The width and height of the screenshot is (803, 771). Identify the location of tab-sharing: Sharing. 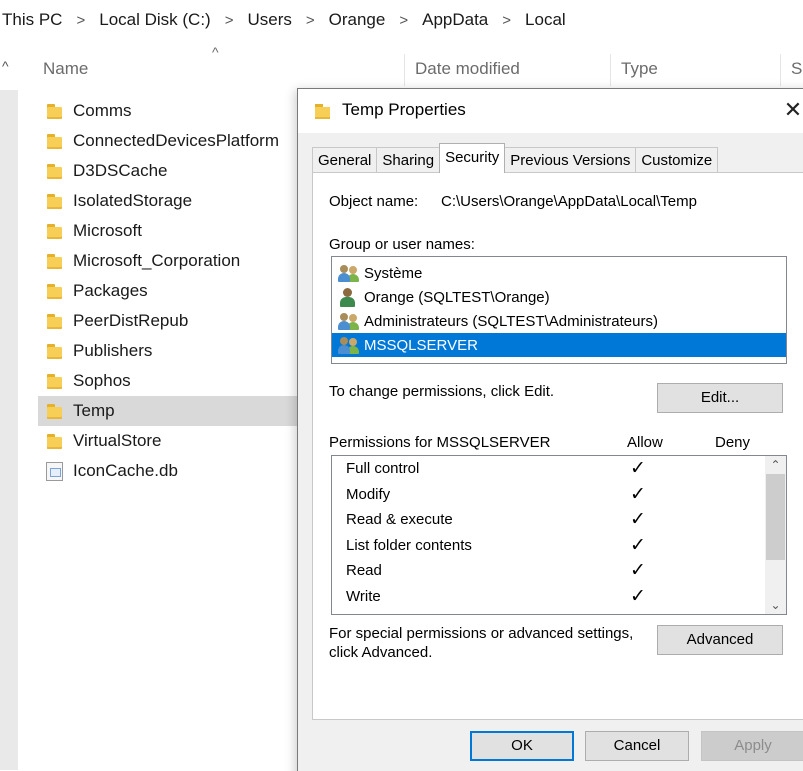
(408, 160).